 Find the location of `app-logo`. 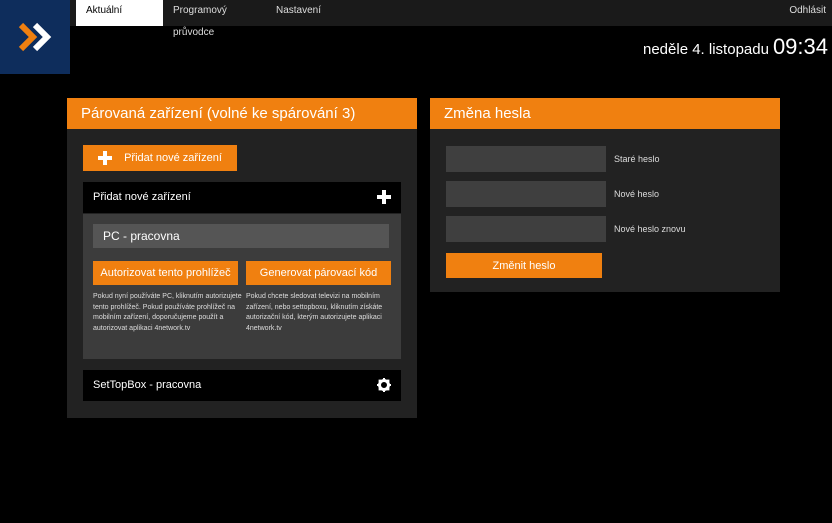

app-logo is located at coordinates (35, 37).